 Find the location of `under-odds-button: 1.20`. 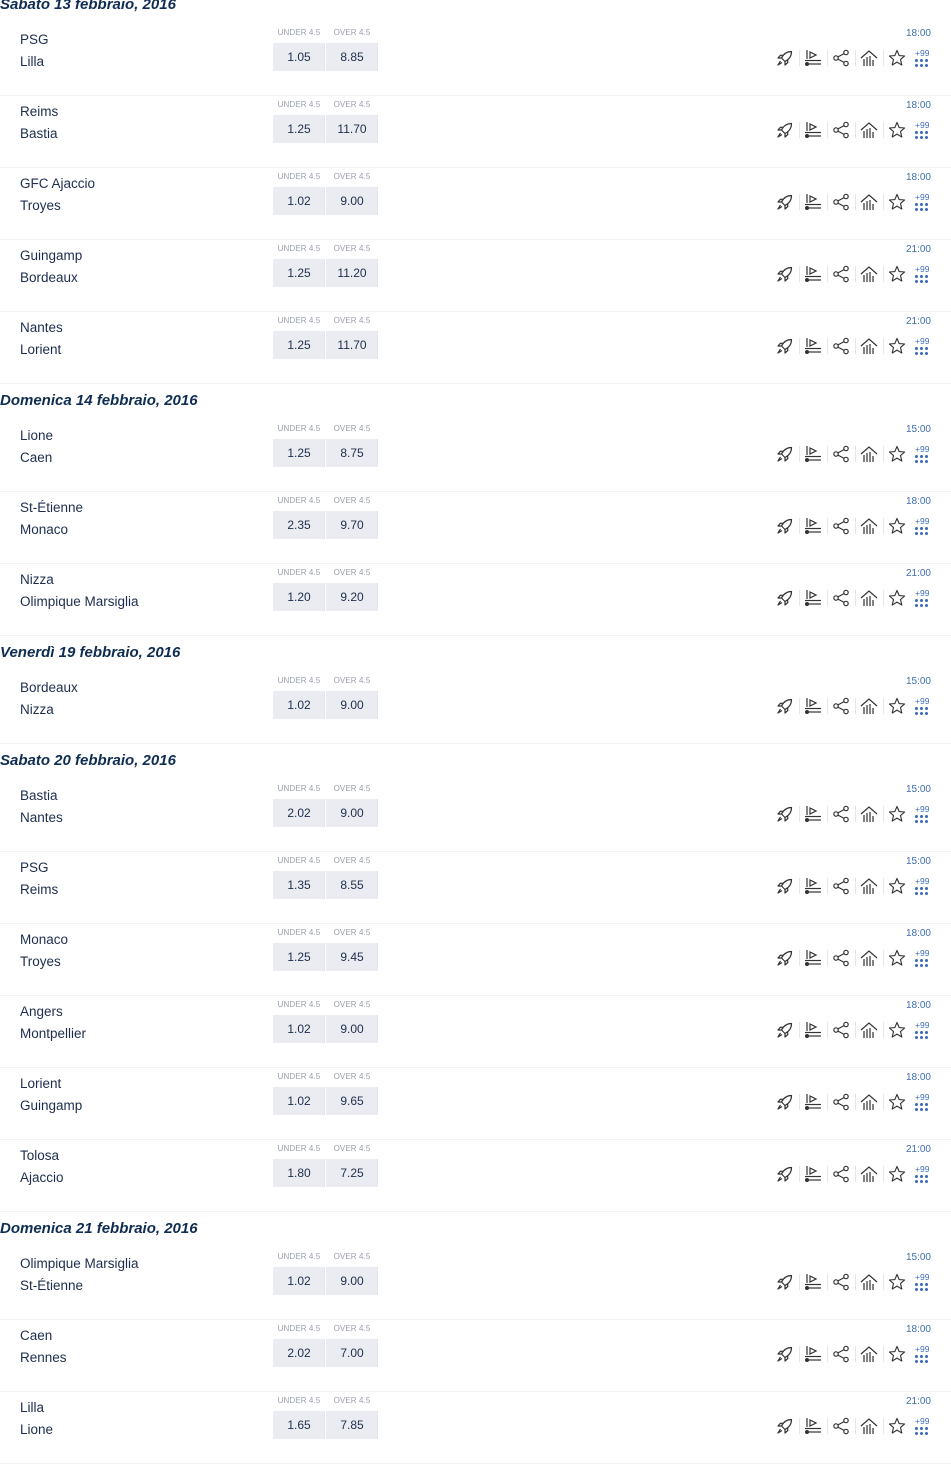

under-odds-button: 1.20 is located at coordinates (299, 597).